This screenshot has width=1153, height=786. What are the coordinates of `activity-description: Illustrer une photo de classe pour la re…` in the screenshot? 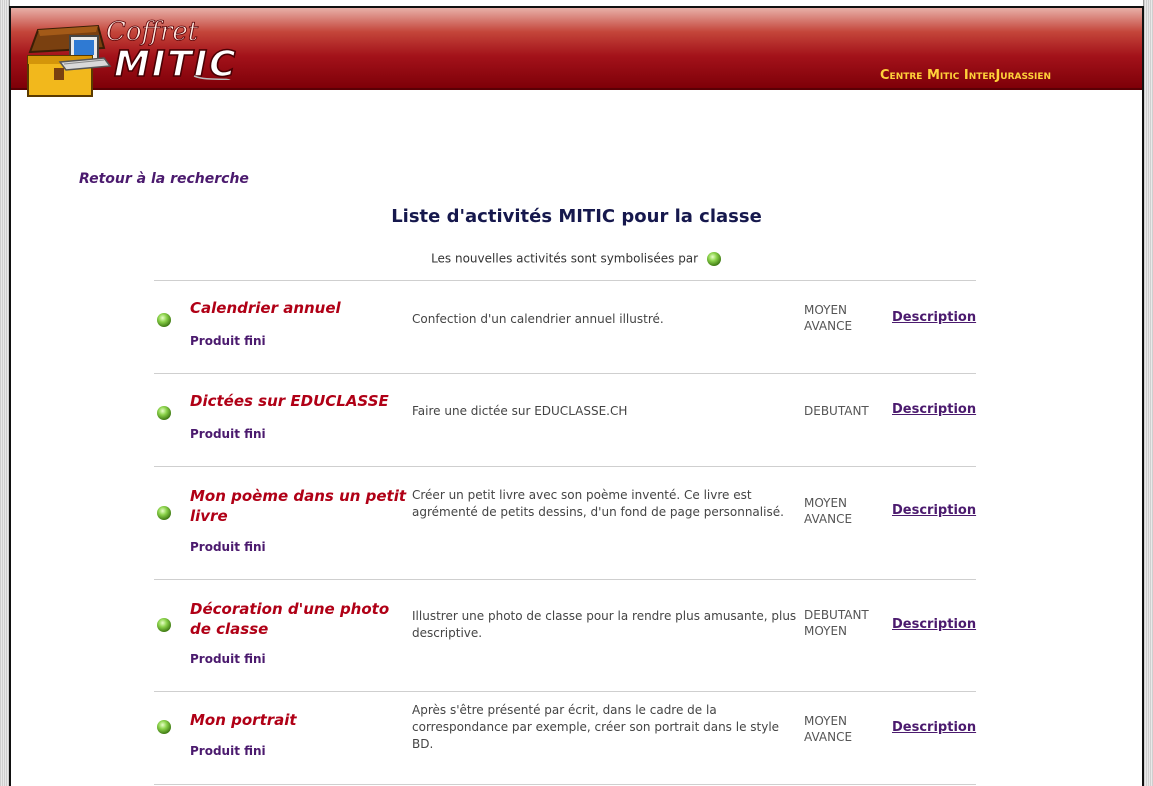 It's located at (604, 624).